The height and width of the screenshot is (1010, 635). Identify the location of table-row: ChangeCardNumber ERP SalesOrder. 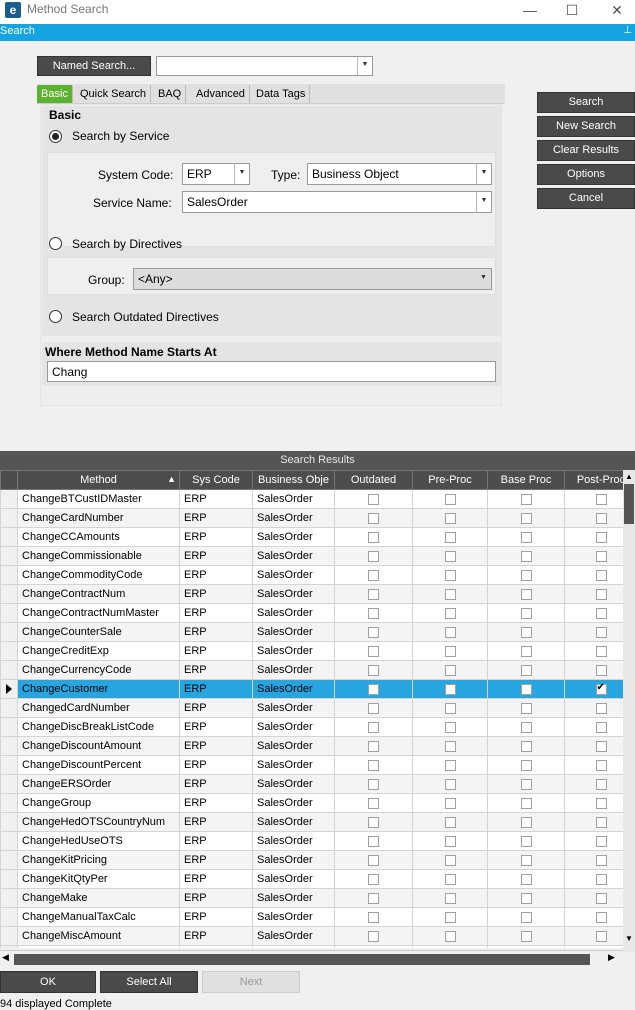
(311, 518).